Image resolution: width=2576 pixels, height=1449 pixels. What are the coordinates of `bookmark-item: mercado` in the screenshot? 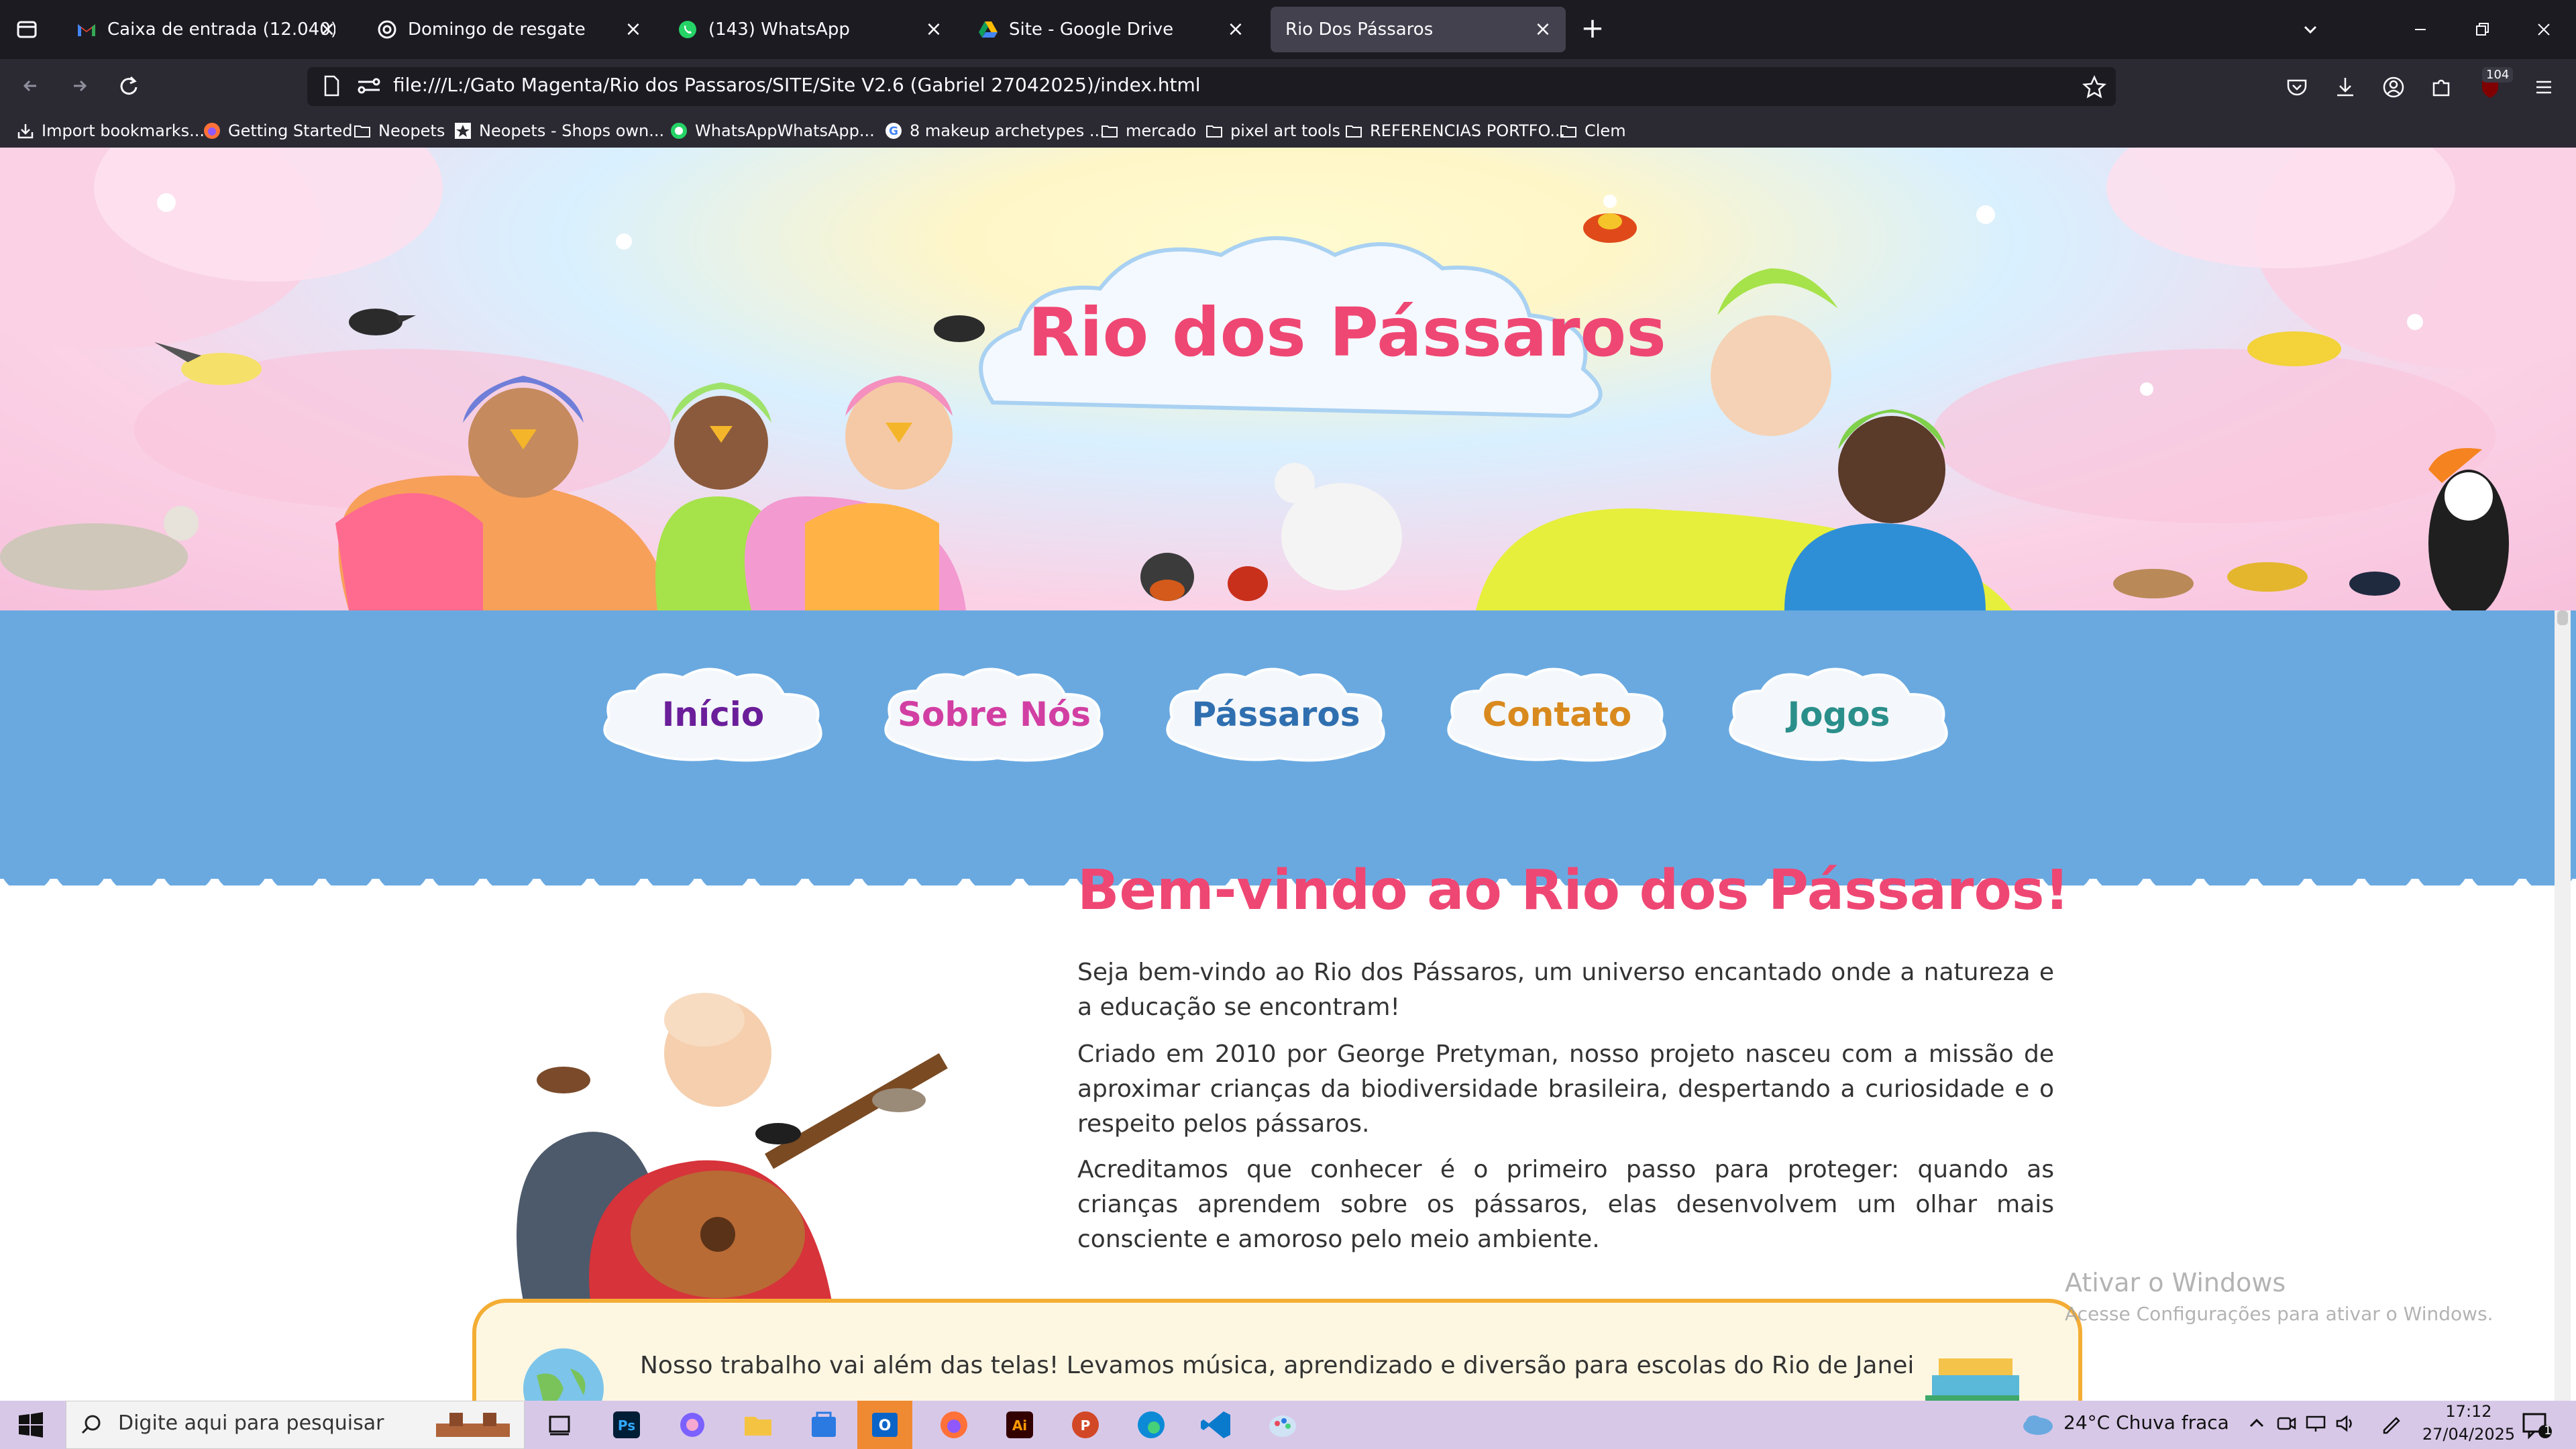 It's located at (1148, 130).